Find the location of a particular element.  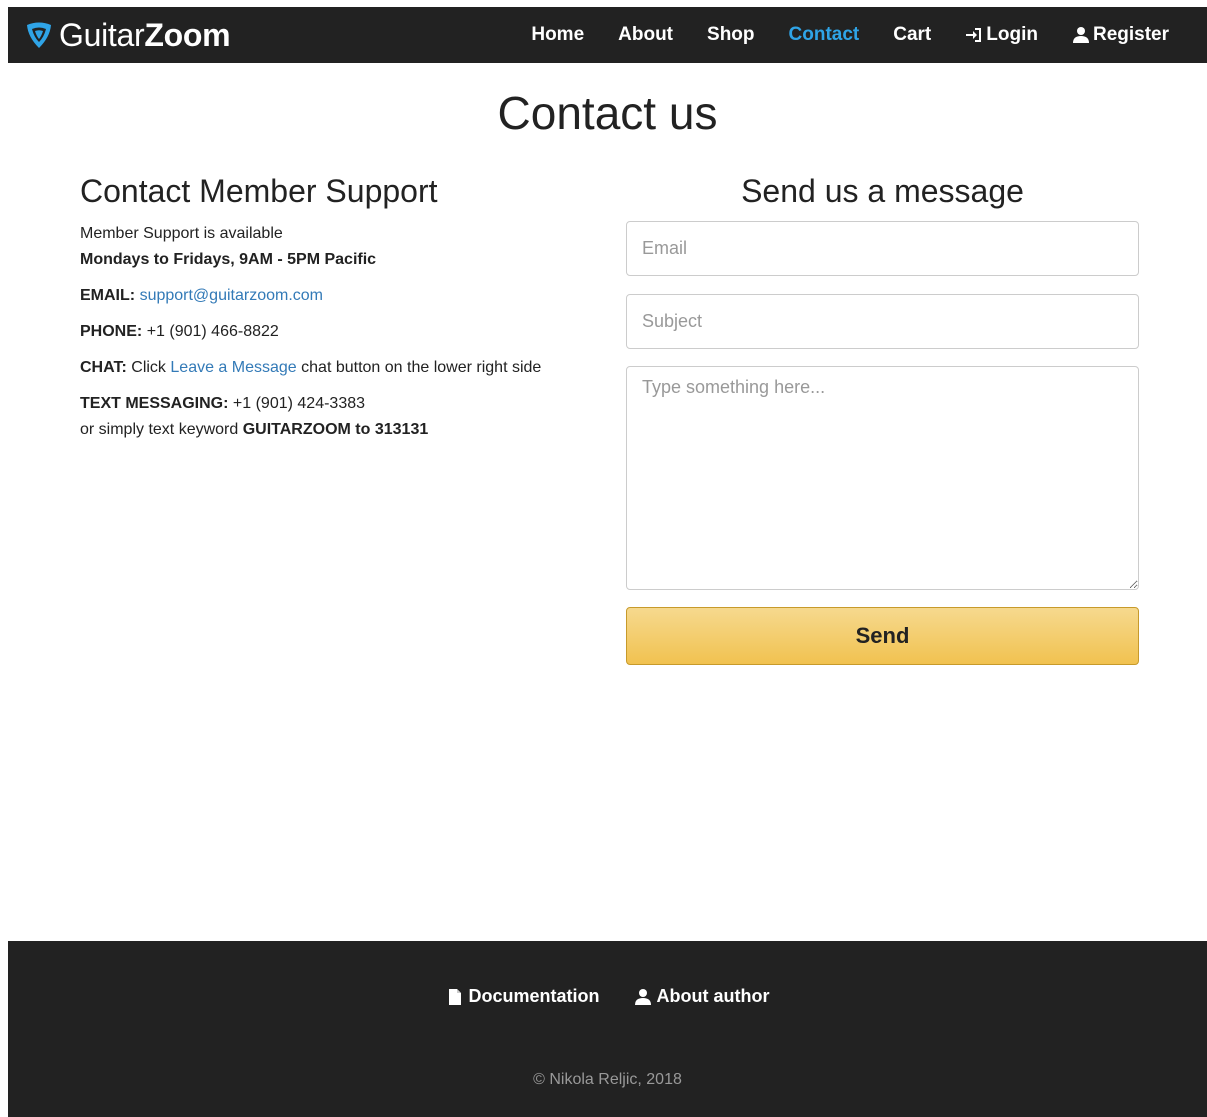

availability-text: Member Support is available is located at coordinates (181, 233).